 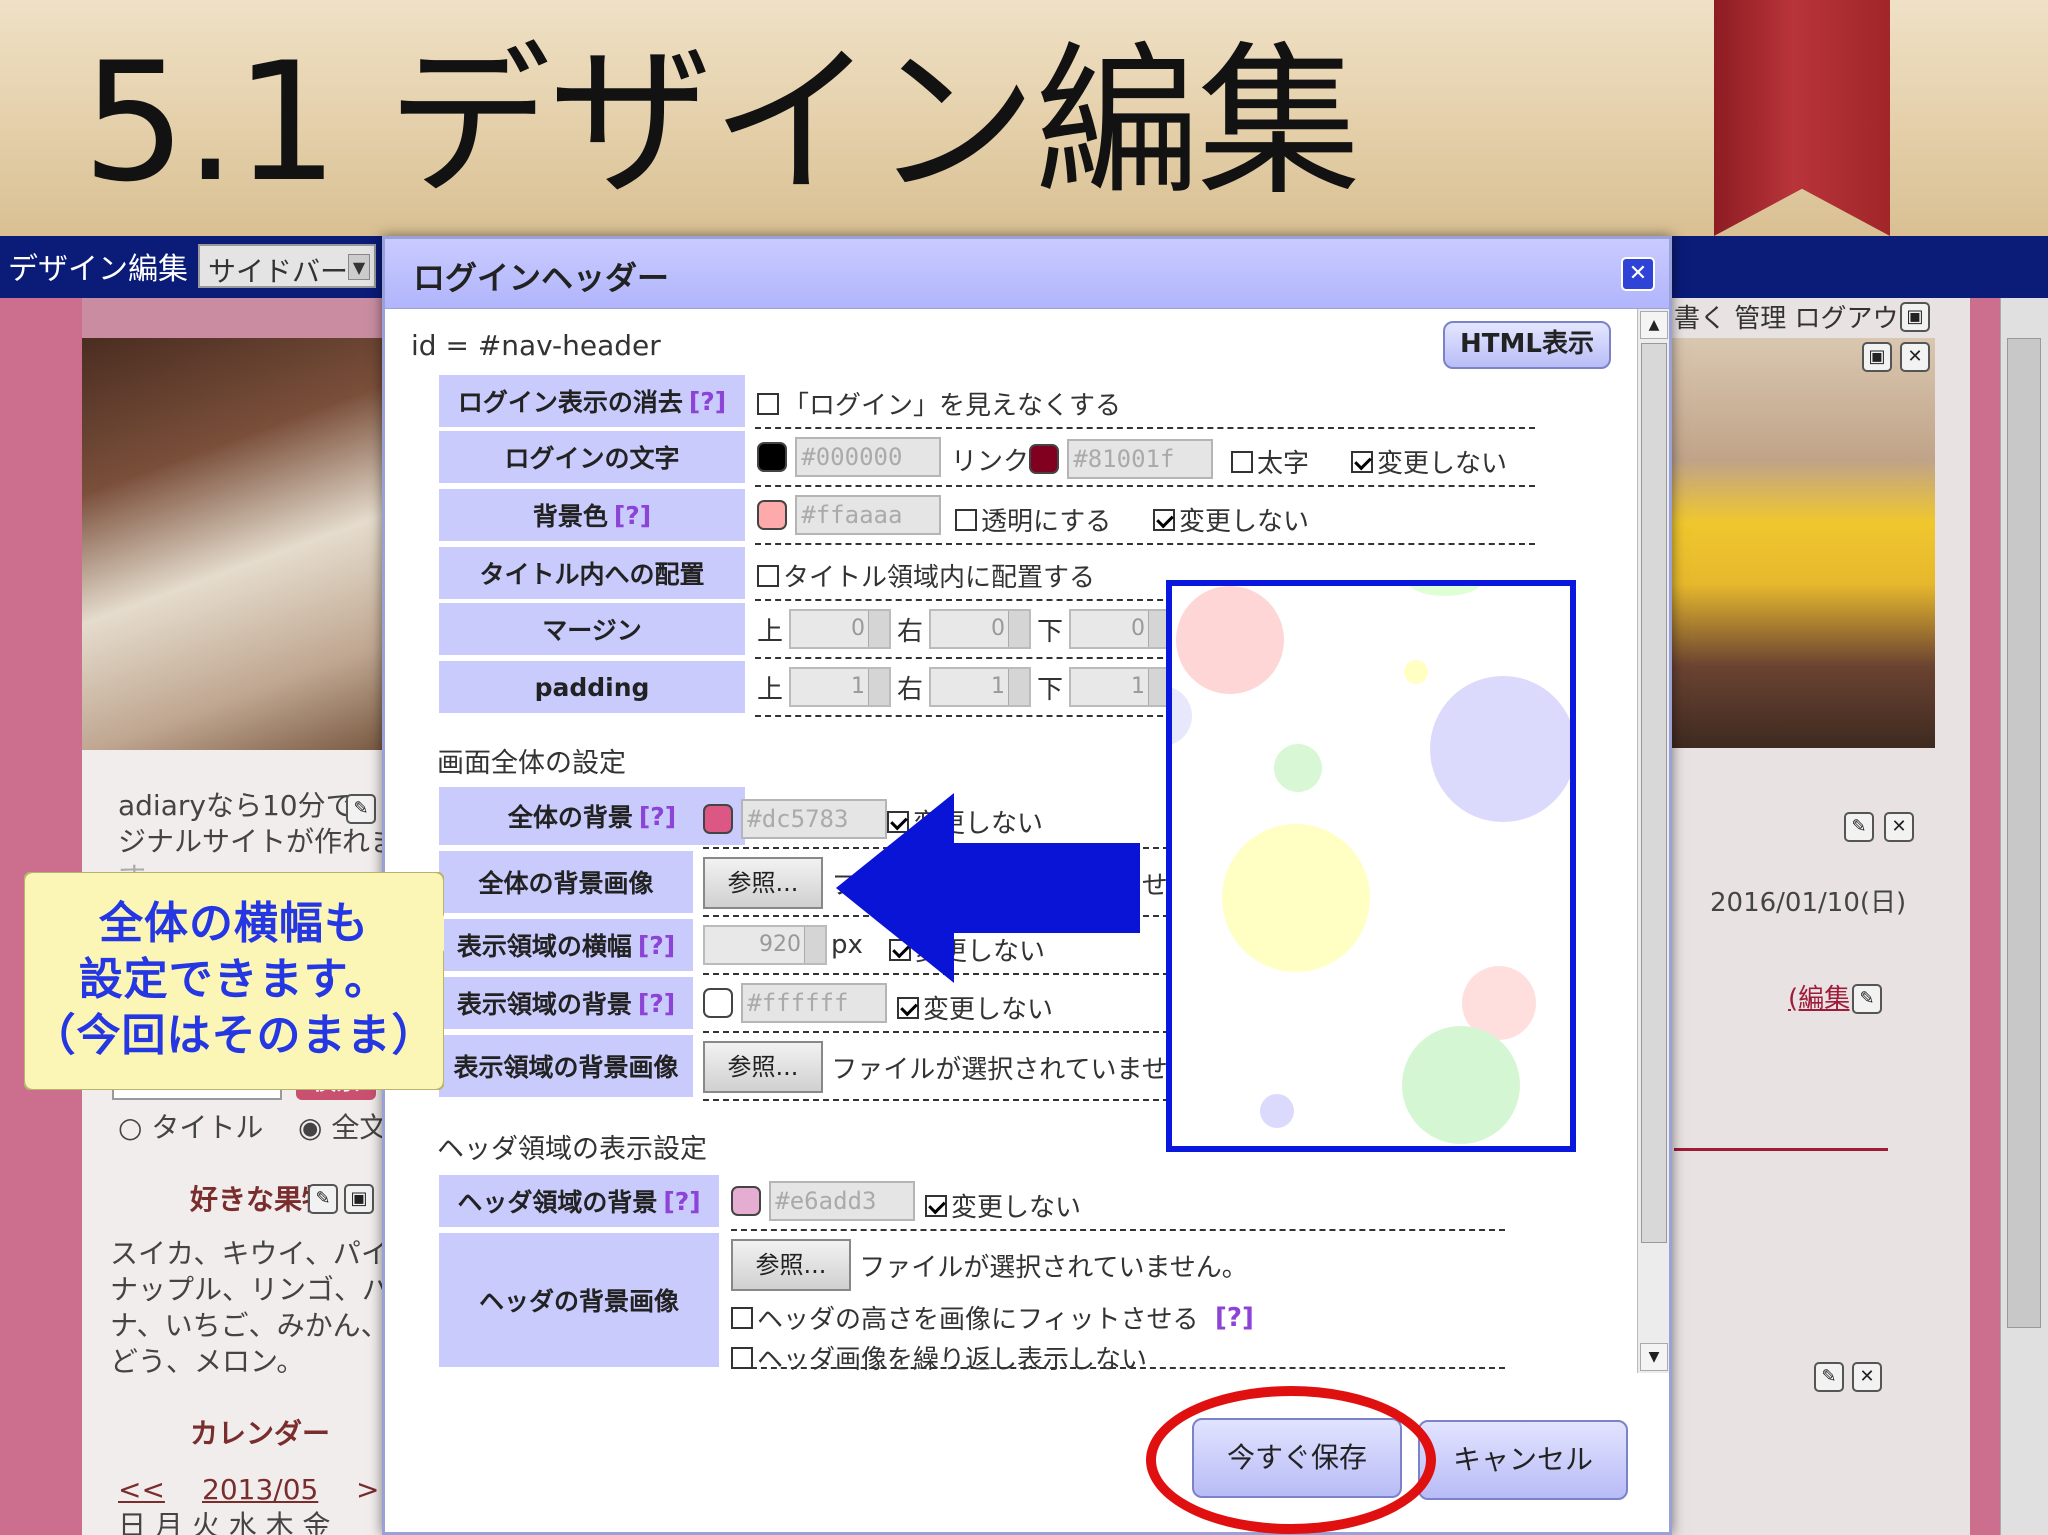 I want to click on label-area-bgimage: 表示領域の背景画像, so click(x=566, y=1067).